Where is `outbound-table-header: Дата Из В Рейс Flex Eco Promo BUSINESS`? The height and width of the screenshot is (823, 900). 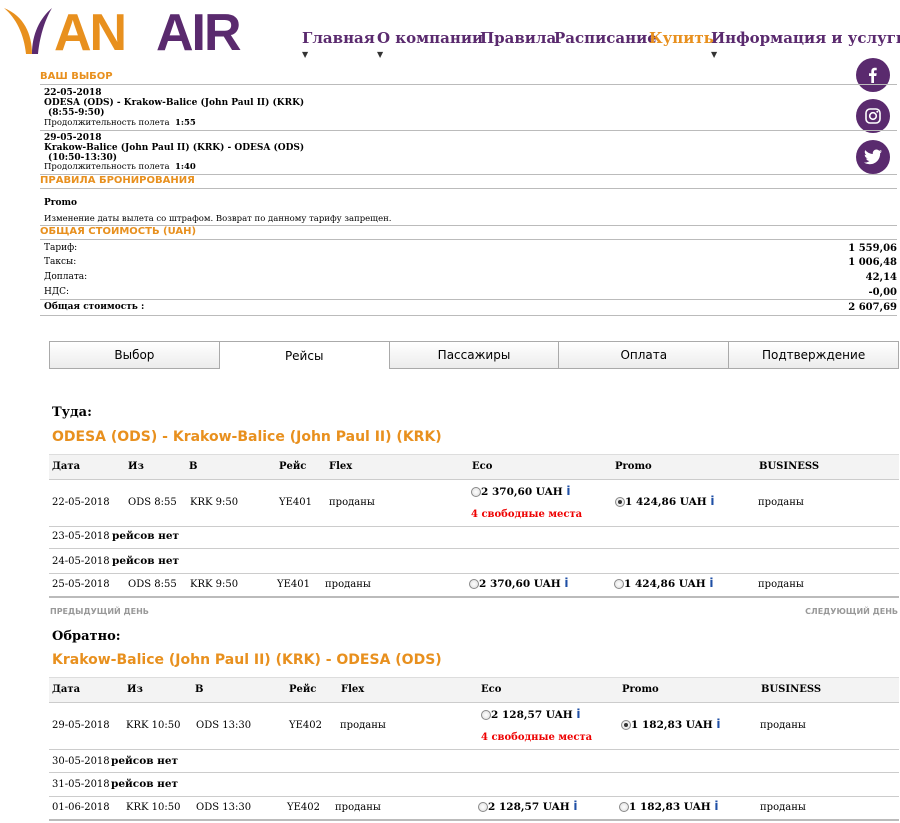 outbound-table-header: Дата Из В Рейс Flex Eco Promo BUSINESS is located at coordinates (474, 467).